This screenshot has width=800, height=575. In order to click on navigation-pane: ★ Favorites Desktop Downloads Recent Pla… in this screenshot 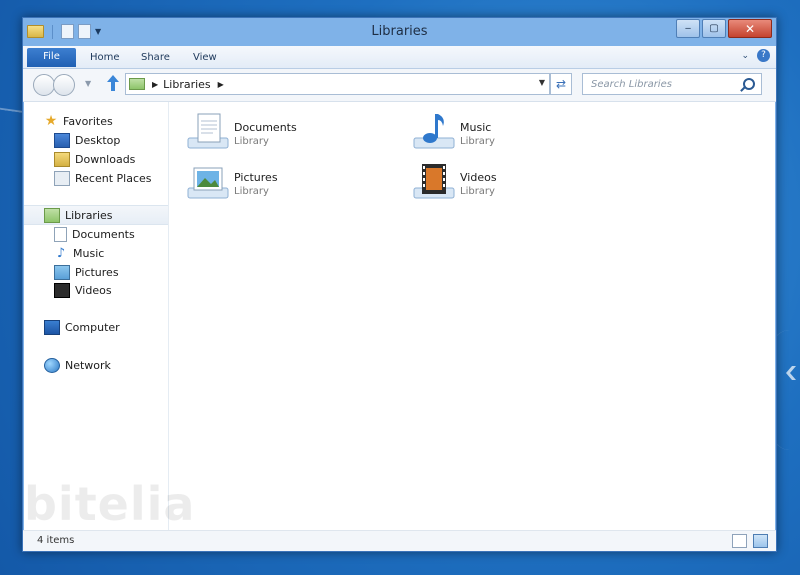, I will do `click(96, 316)`.